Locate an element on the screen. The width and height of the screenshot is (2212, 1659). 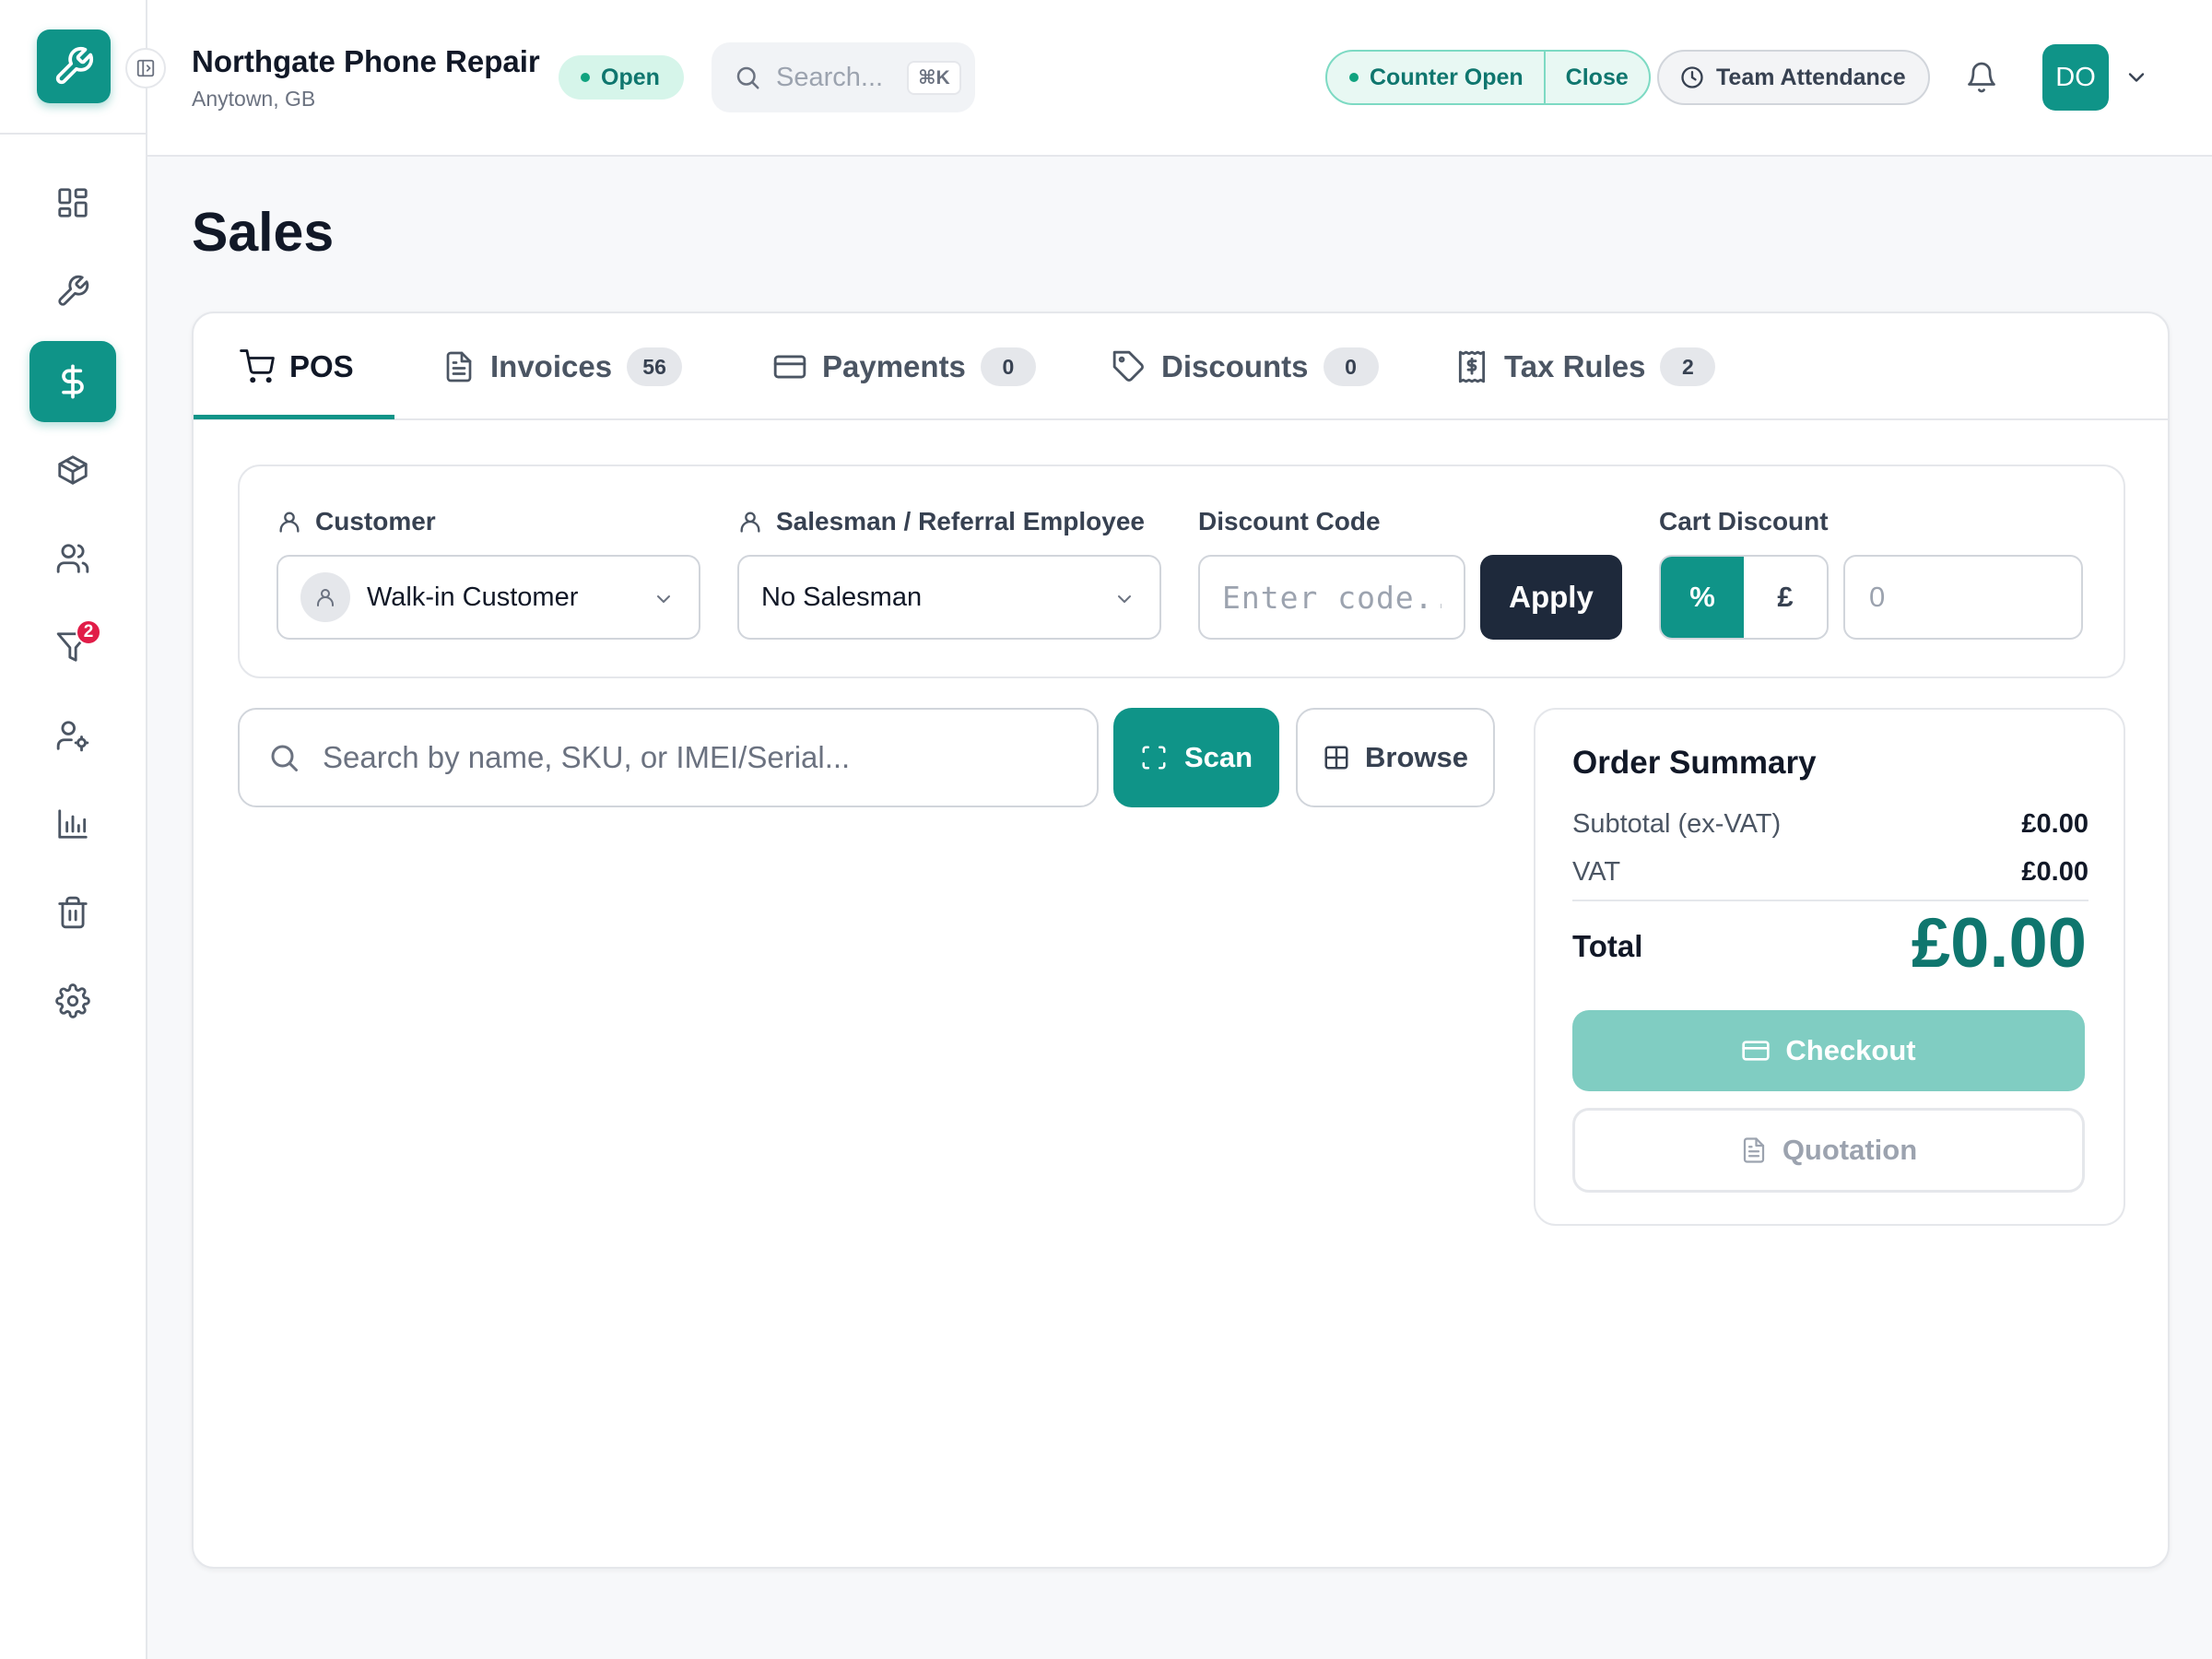
customer-avatar is located at coordinates (325, 597).